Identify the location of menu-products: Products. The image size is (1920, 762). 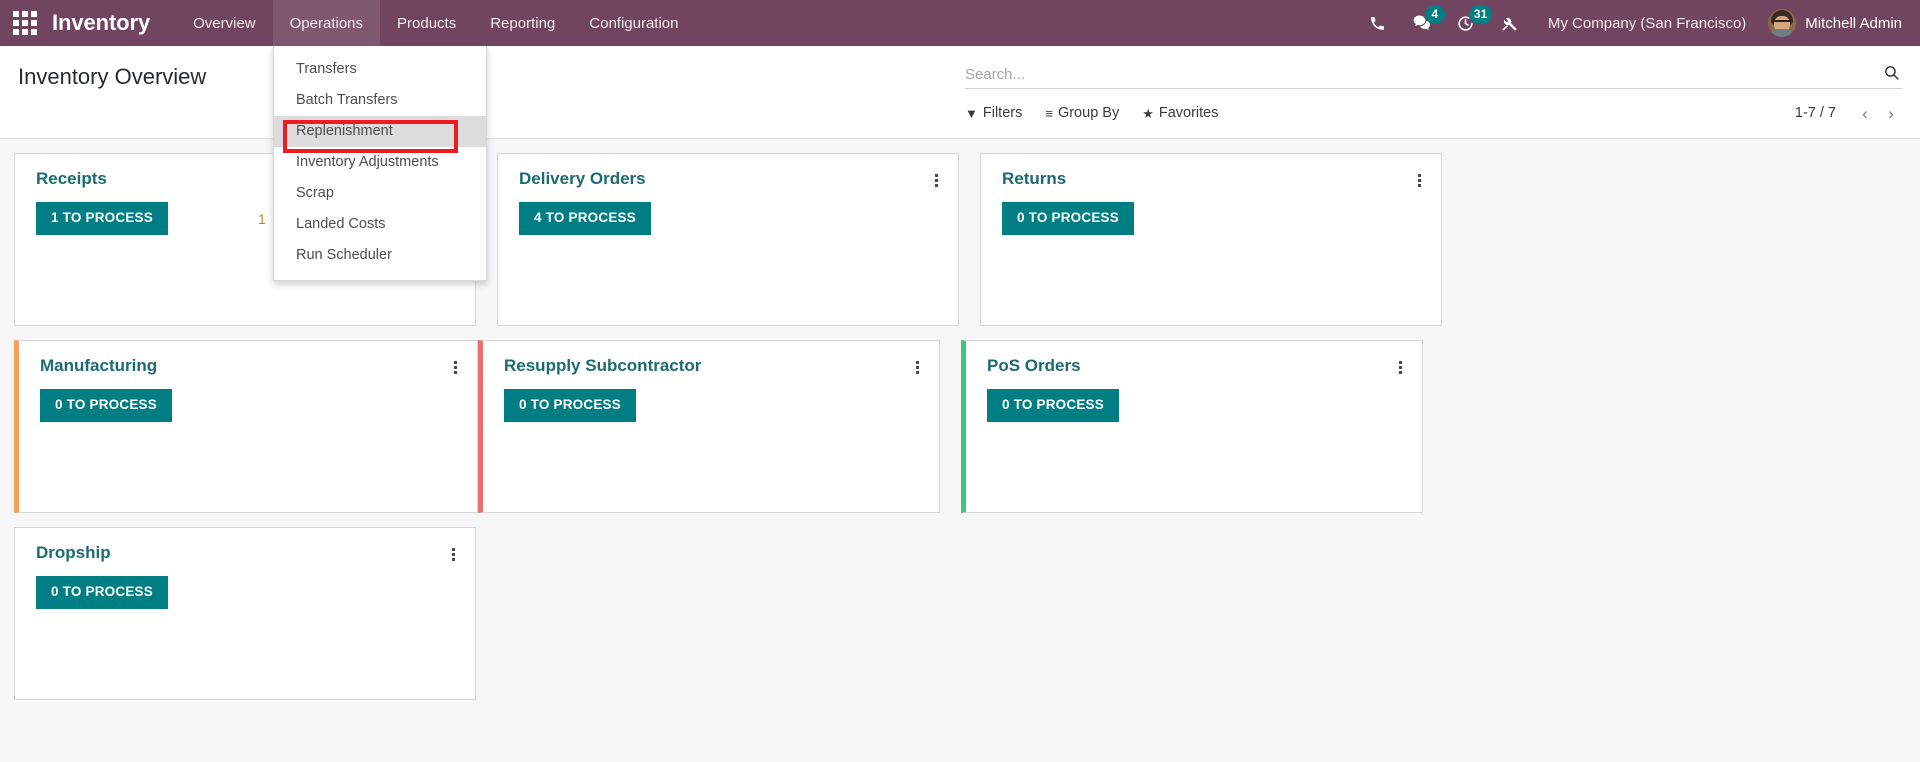
(426, 23).